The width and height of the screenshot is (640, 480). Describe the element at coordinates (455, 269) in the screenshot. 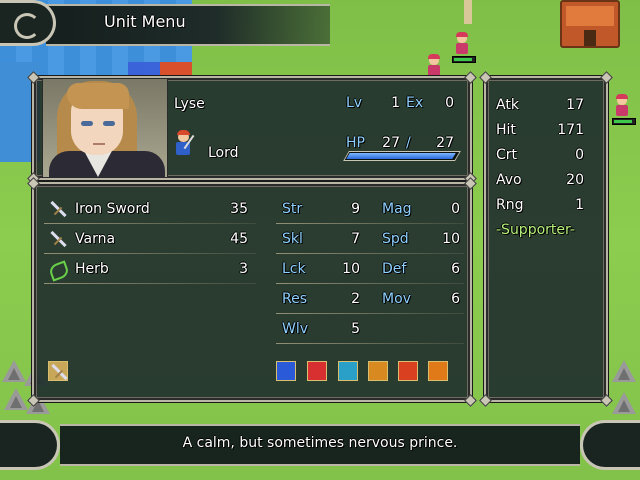

I see `def-value: 6` at that location.